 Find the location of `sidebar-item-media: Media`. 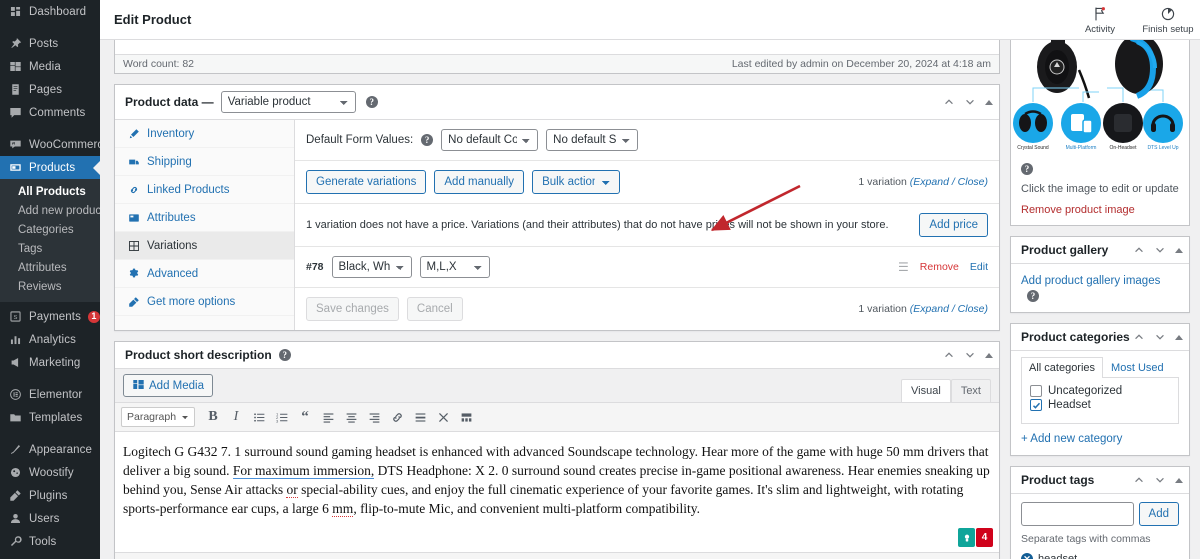

sidebar-item-media: Media is located at coordinates (50, 66).